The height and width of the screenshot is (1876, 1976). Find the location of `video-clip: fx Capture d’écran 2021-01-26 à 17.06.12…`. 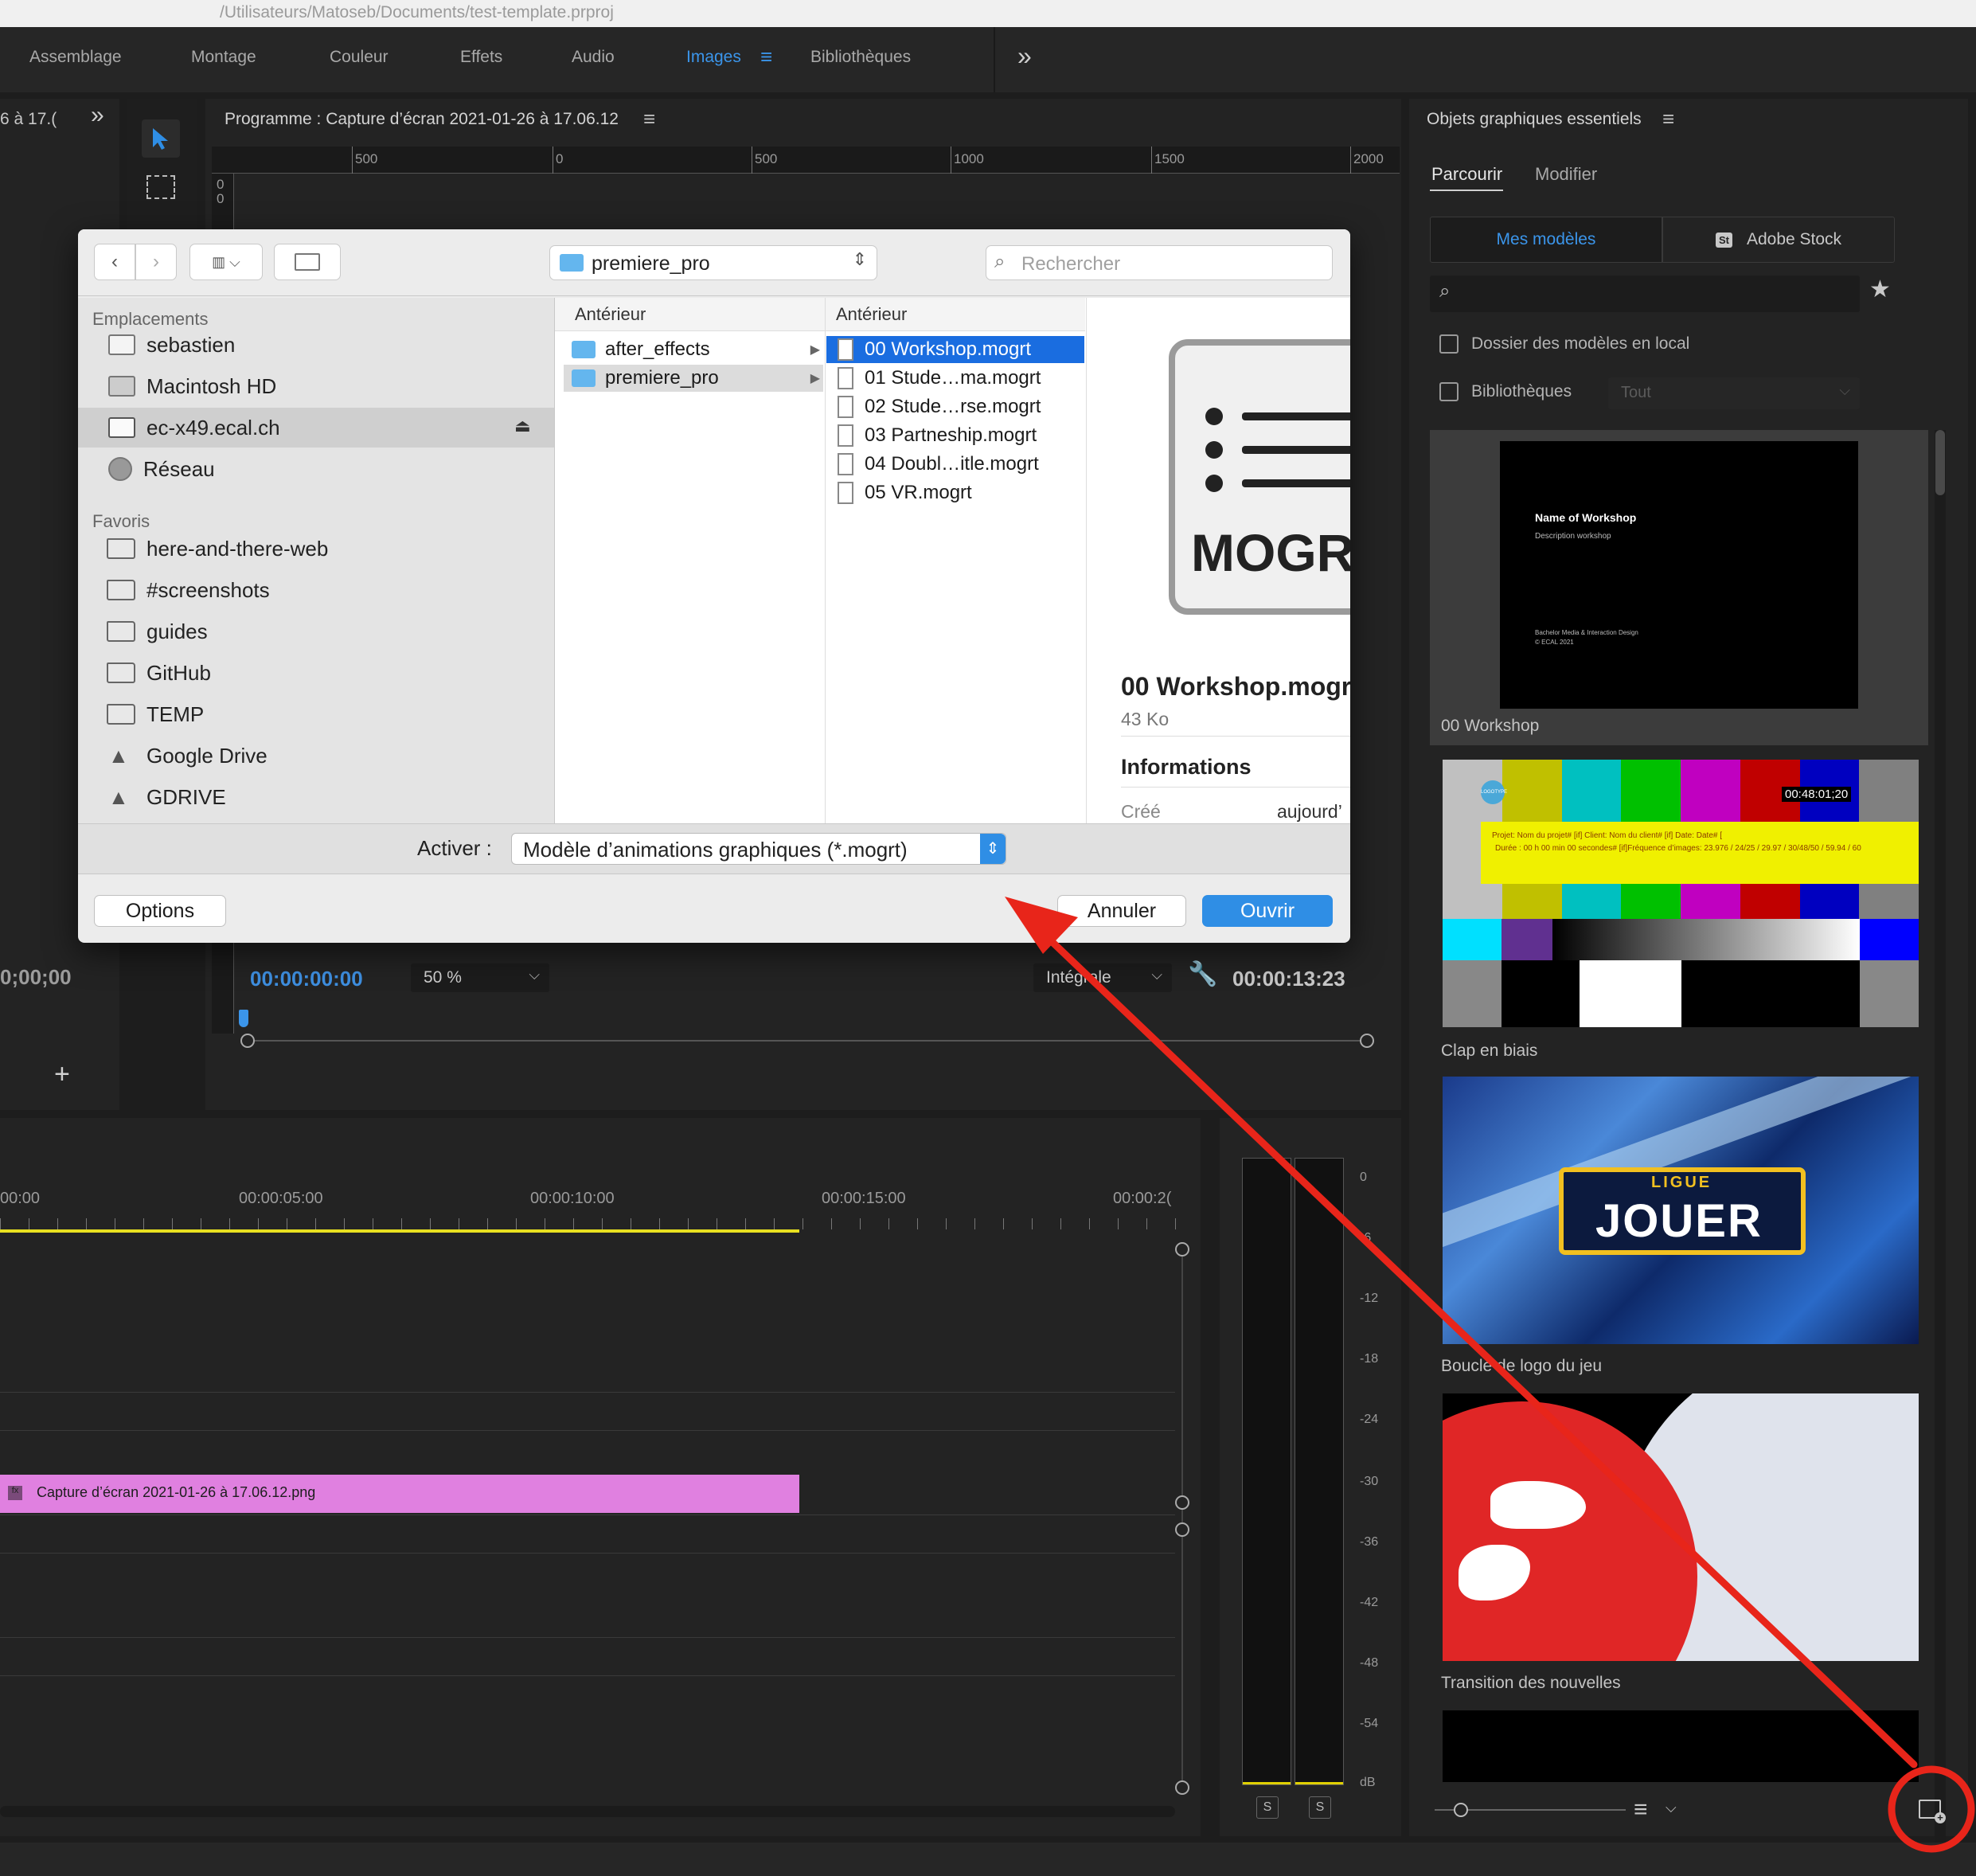

video-clip: fx Capture d’écran 2021-01-26 à 17.06.12… is located at coordinates (399, 1494).